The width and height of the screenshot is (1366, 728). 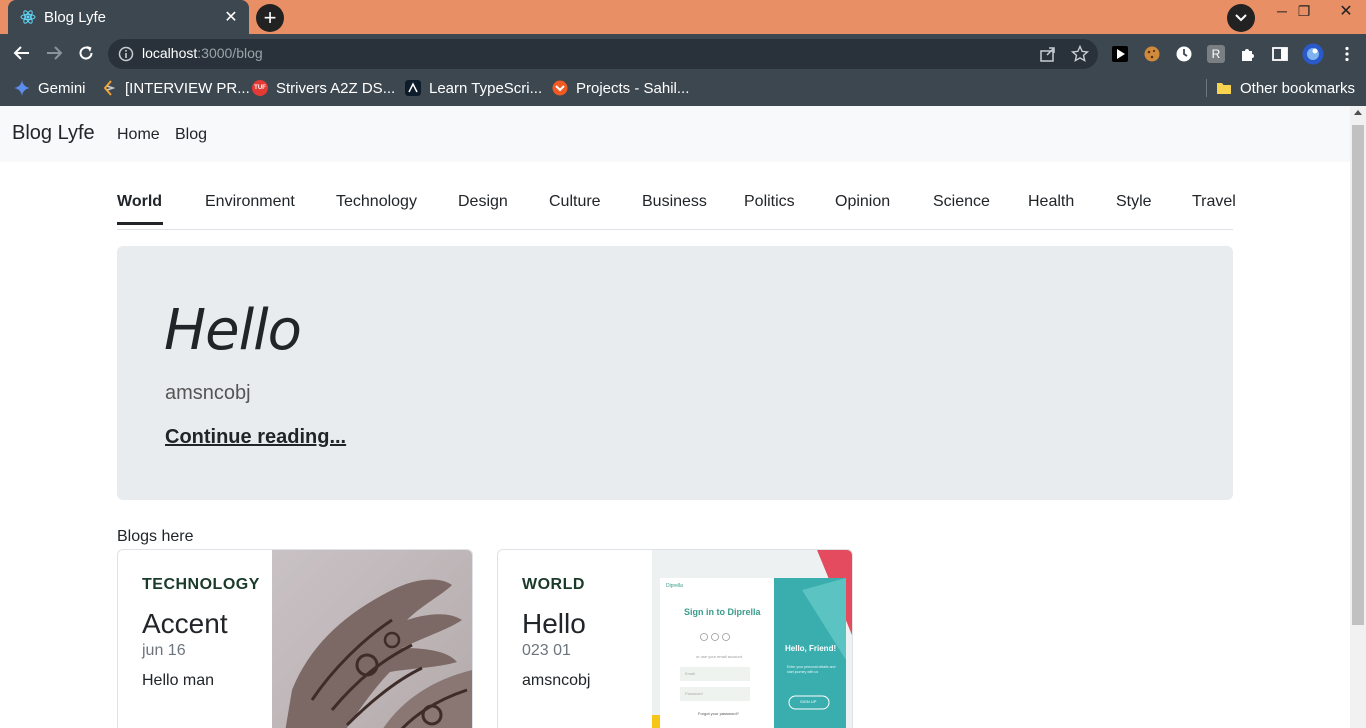 I want to click on folder-icon, so click(x=1224, y=88).